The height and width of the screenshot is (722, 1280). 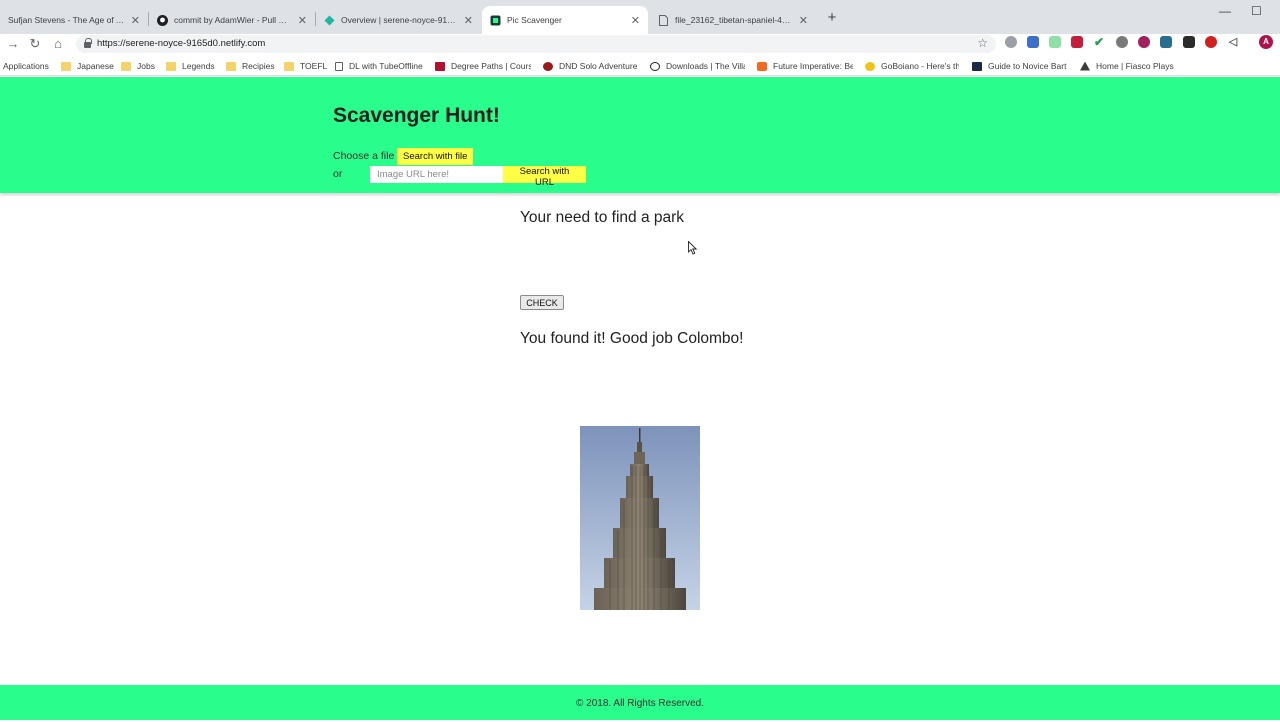 I want to click on page-icon, so click(x=339, y=66).